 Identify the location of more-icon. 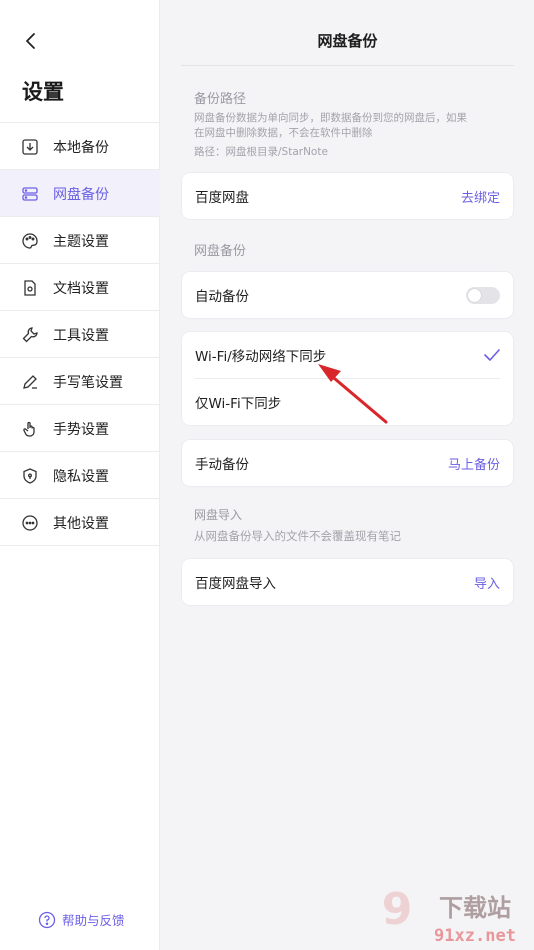
(30, 523).